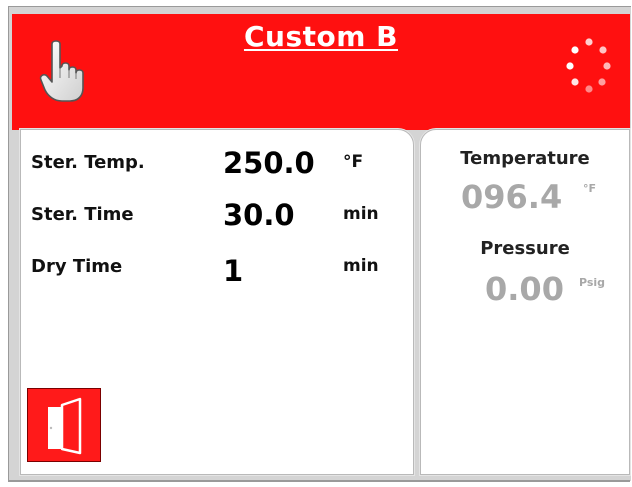 The width and height of the screenshot is (632, 487). What do you see at coordinates (361, 214) in the screenshot?
I see `ster-time-unit: min` at bounding box center [361, 214].